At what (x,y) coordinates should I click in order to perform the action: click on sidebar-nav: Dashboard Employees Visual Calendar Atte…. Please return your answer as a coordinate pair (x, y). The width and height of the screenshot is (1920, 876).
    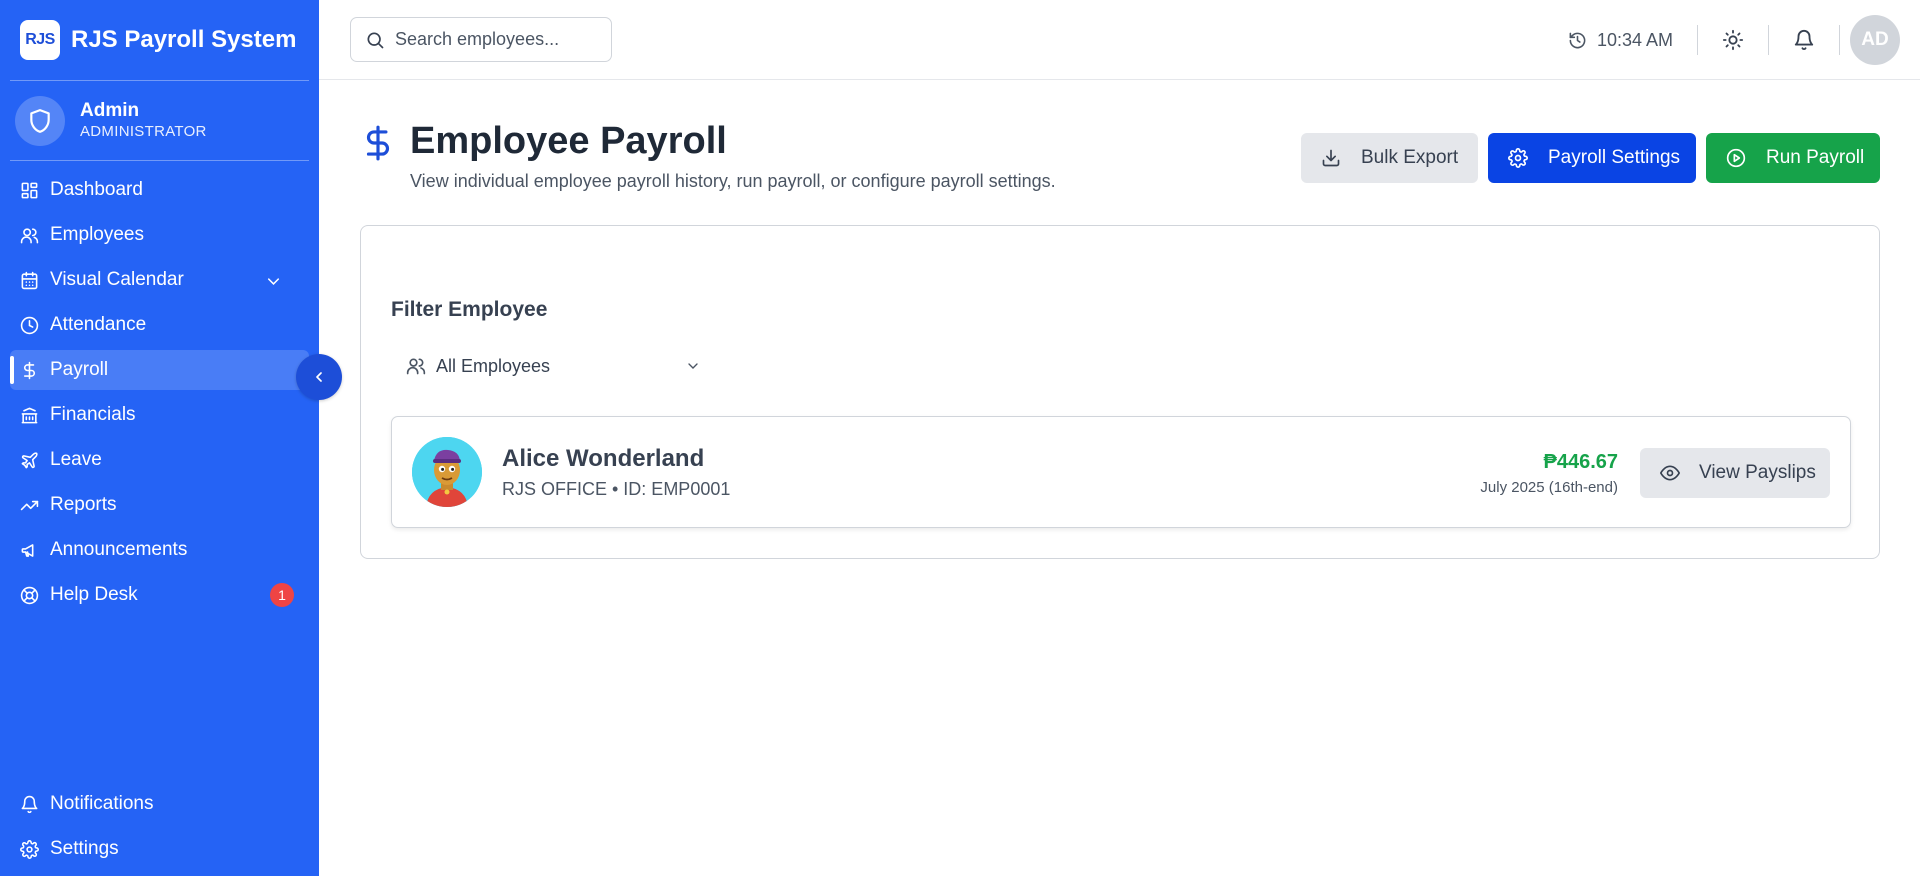
    Looking at the image, I should click on (159, 395).